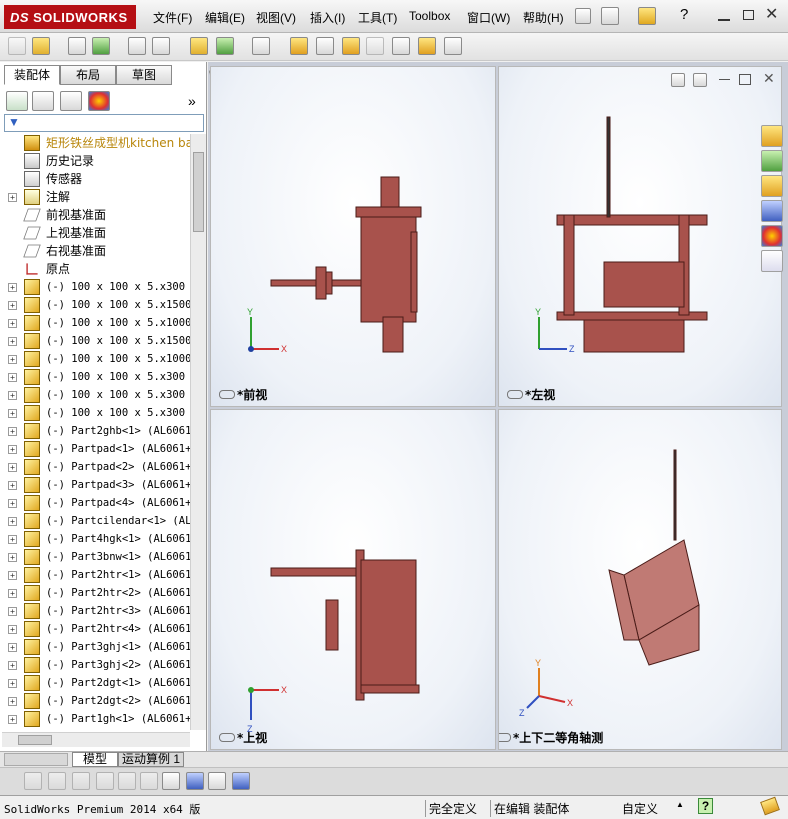 The height and width of the screenshot is (819, 788). I want to click on move-component-icon, so click(161, 46).